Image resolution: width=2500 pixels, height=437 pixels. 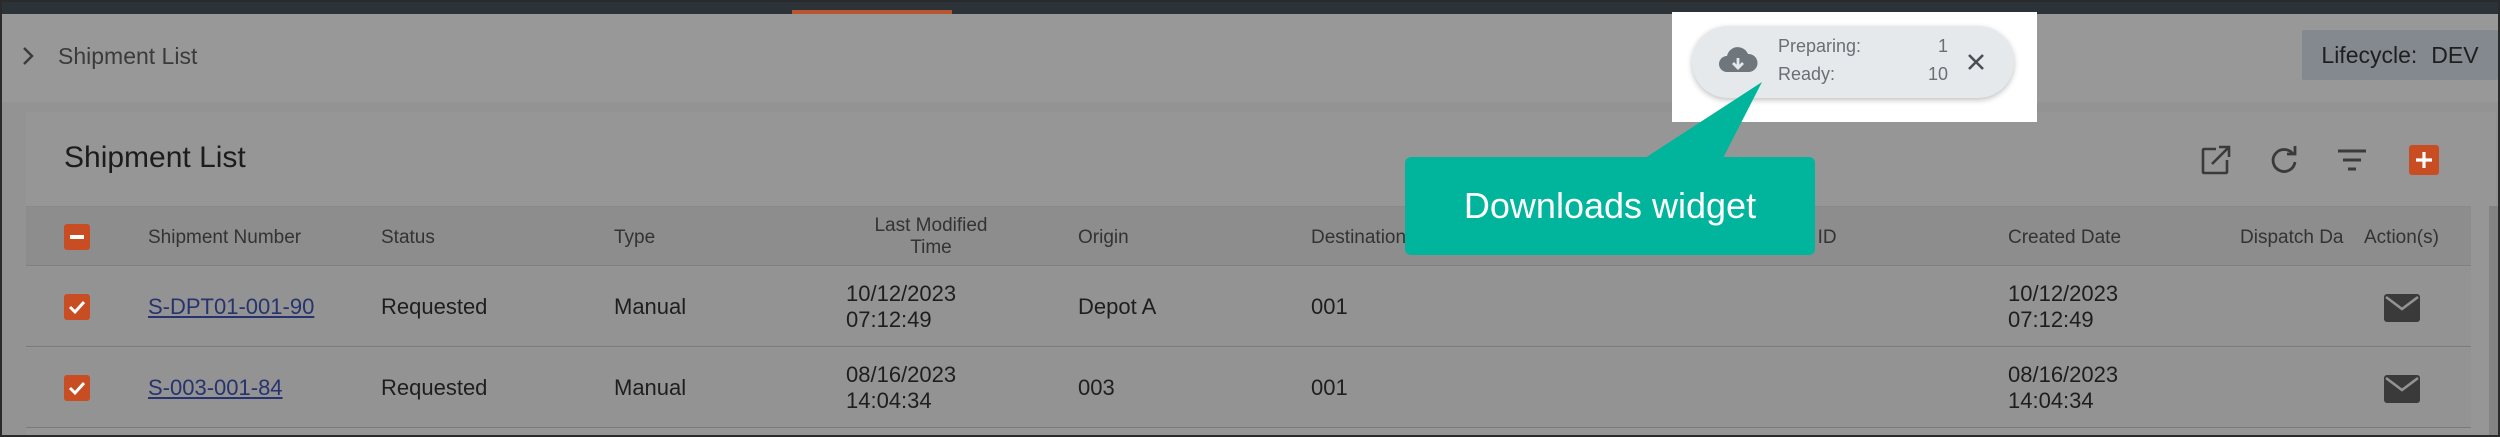 I want to click on lifecycle-badge: Lifecycle: DEV, so click(x=2400, y=55).